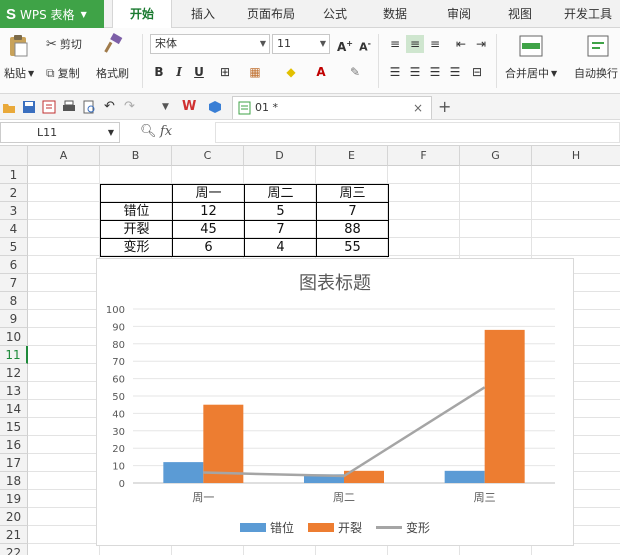 This screenshot has width=620, height=555. Describe the element at coordinates (208, 247) in the screenshot. I see `table-cell: 6` at that location.